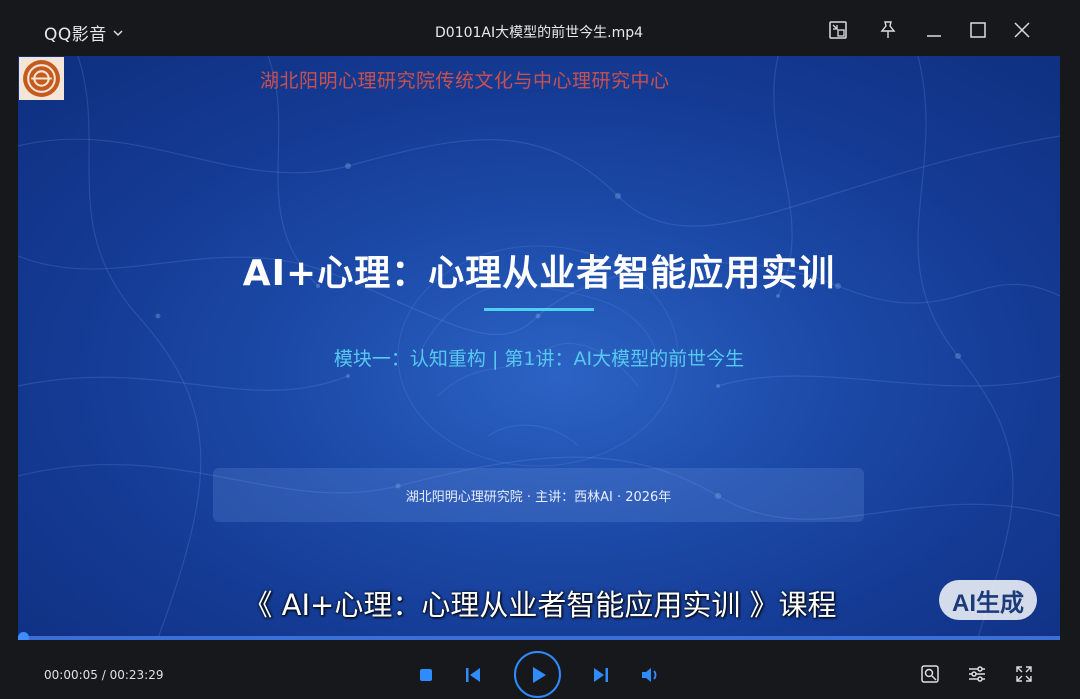  I want to click on mini-mode-button, so click(838, 30).